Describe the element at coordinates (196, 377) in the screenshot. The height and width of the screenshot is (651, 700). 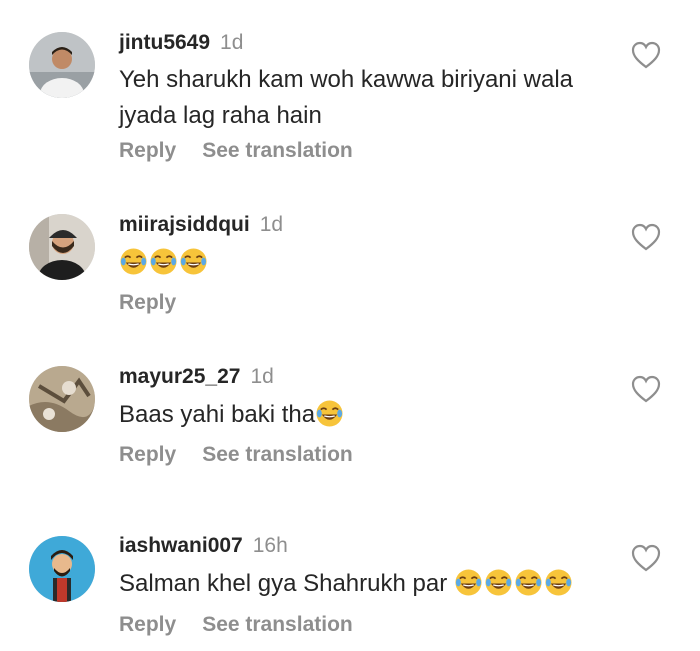
I see `comment-username: mayur25_27 1d` at that location.